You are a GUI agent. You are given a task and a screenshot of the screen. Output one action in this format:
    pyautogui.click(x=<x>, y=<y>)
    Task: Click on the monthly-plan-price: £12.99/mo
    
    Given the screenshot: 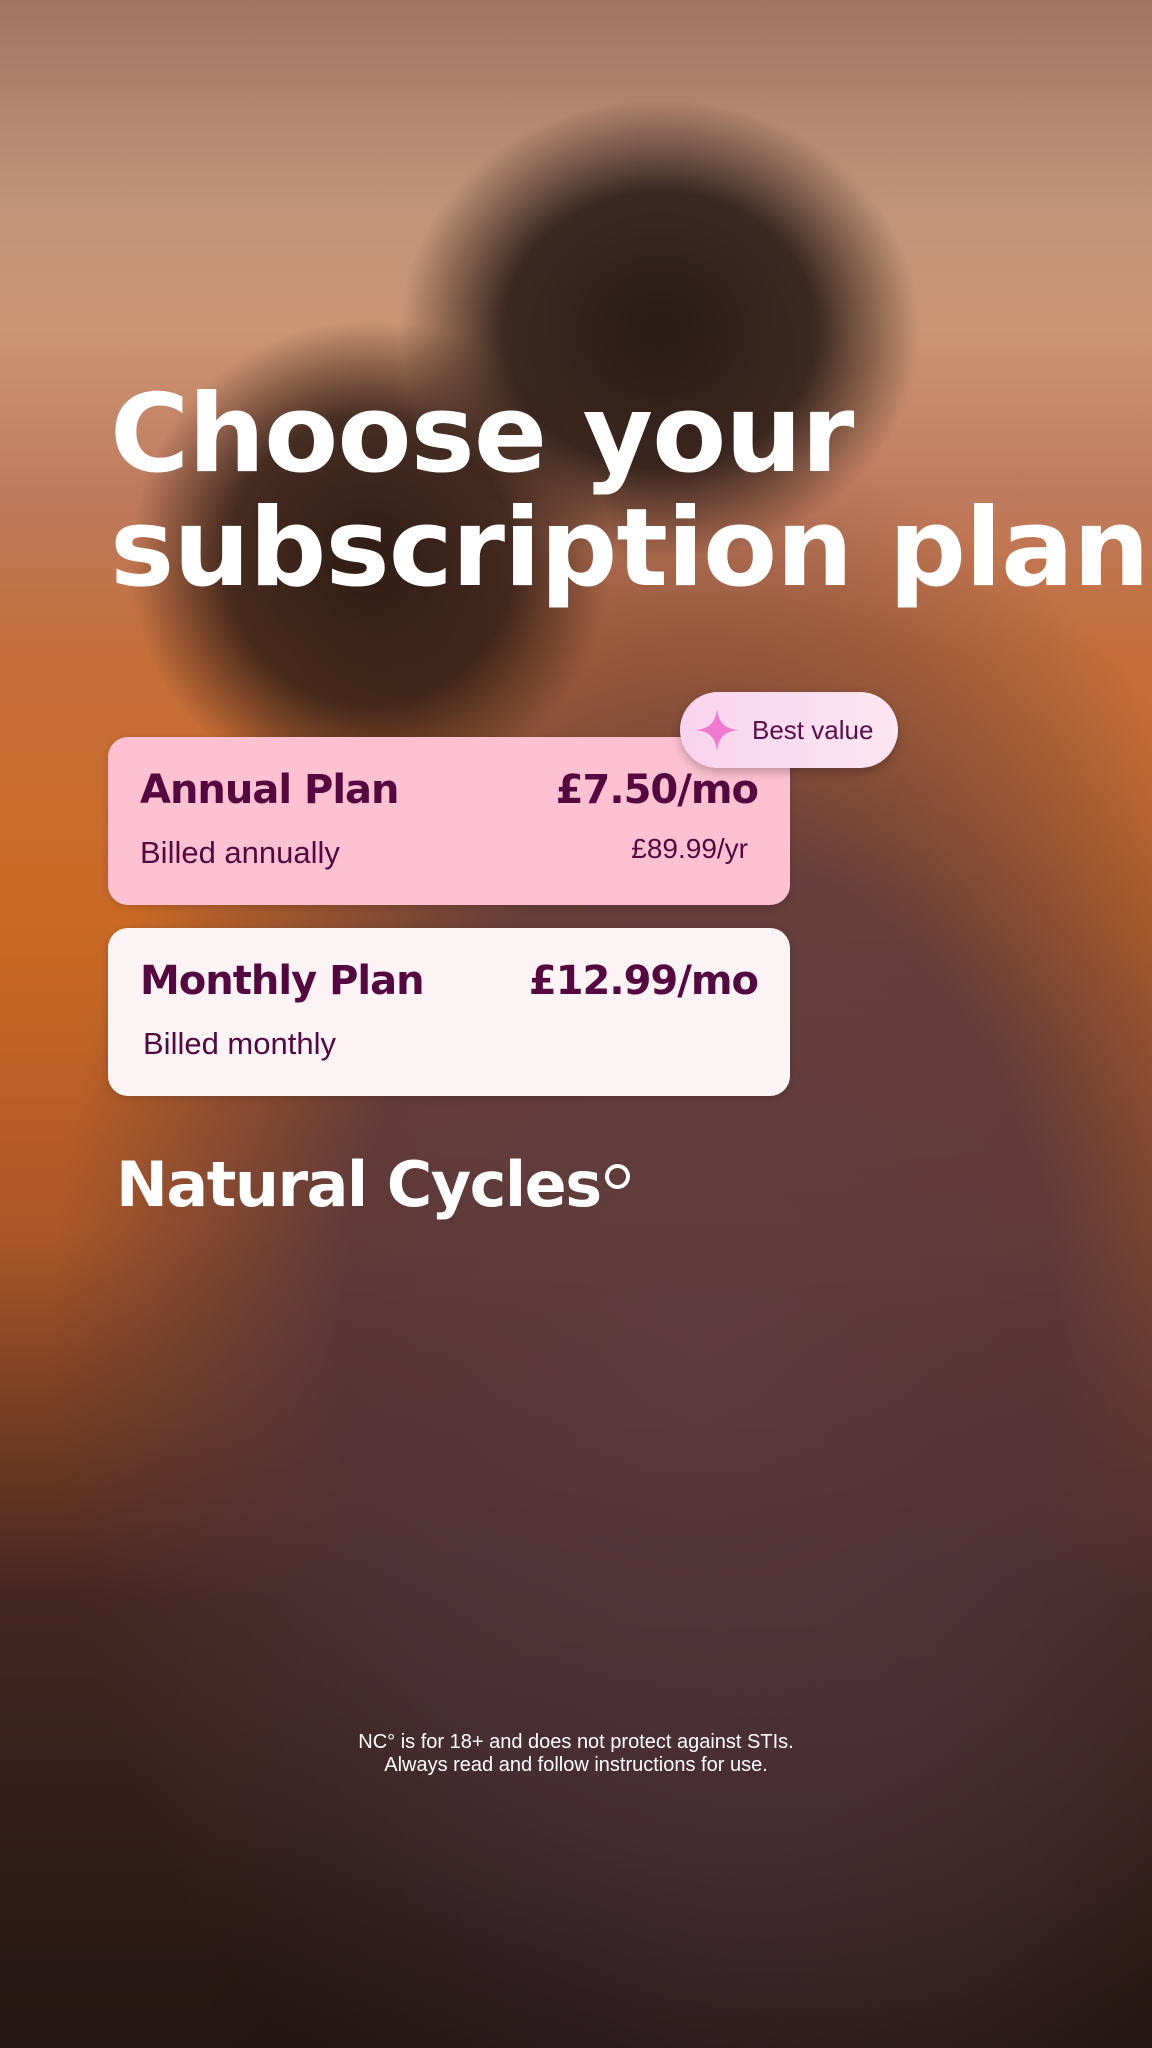 What is the action you would take?
    pyautogui.click(x=643, y=981)
    